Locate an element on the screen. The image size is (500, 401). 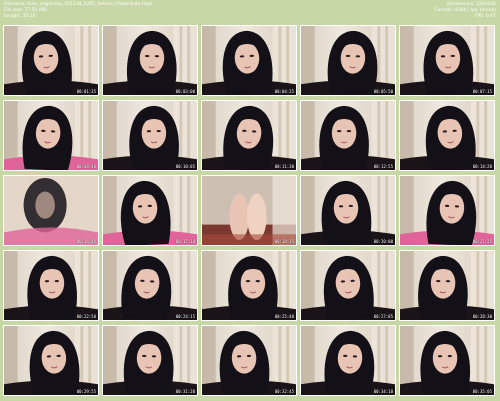
timestamp-label: 00:18:35 is located at coordinates (284, 241).